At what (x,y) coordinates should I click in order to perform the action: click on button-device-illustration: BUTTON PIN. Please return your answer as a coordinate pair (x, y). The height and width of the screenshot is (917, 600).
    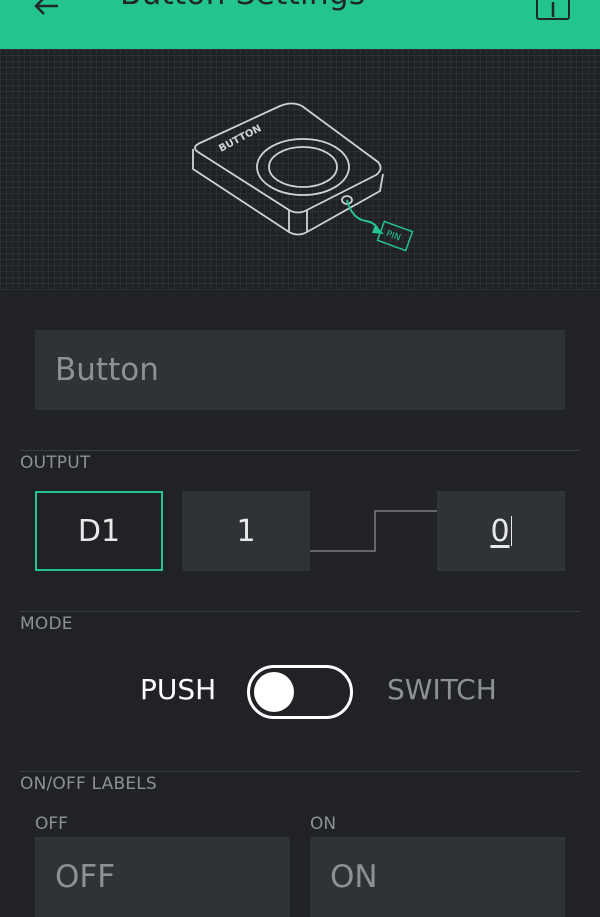
    Looking at the image, I should click on (303, 177).